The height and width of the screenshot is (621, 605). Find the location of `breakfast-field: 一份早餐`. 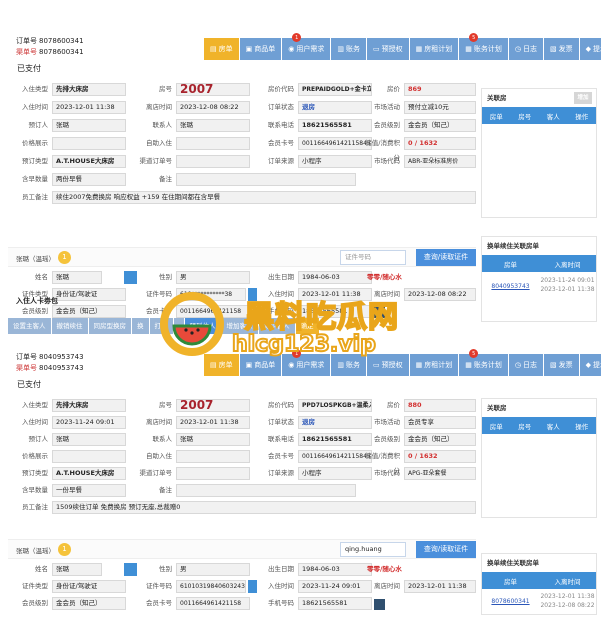

breakfast-field: 一份早餐 is located at coordinates (89, 490).